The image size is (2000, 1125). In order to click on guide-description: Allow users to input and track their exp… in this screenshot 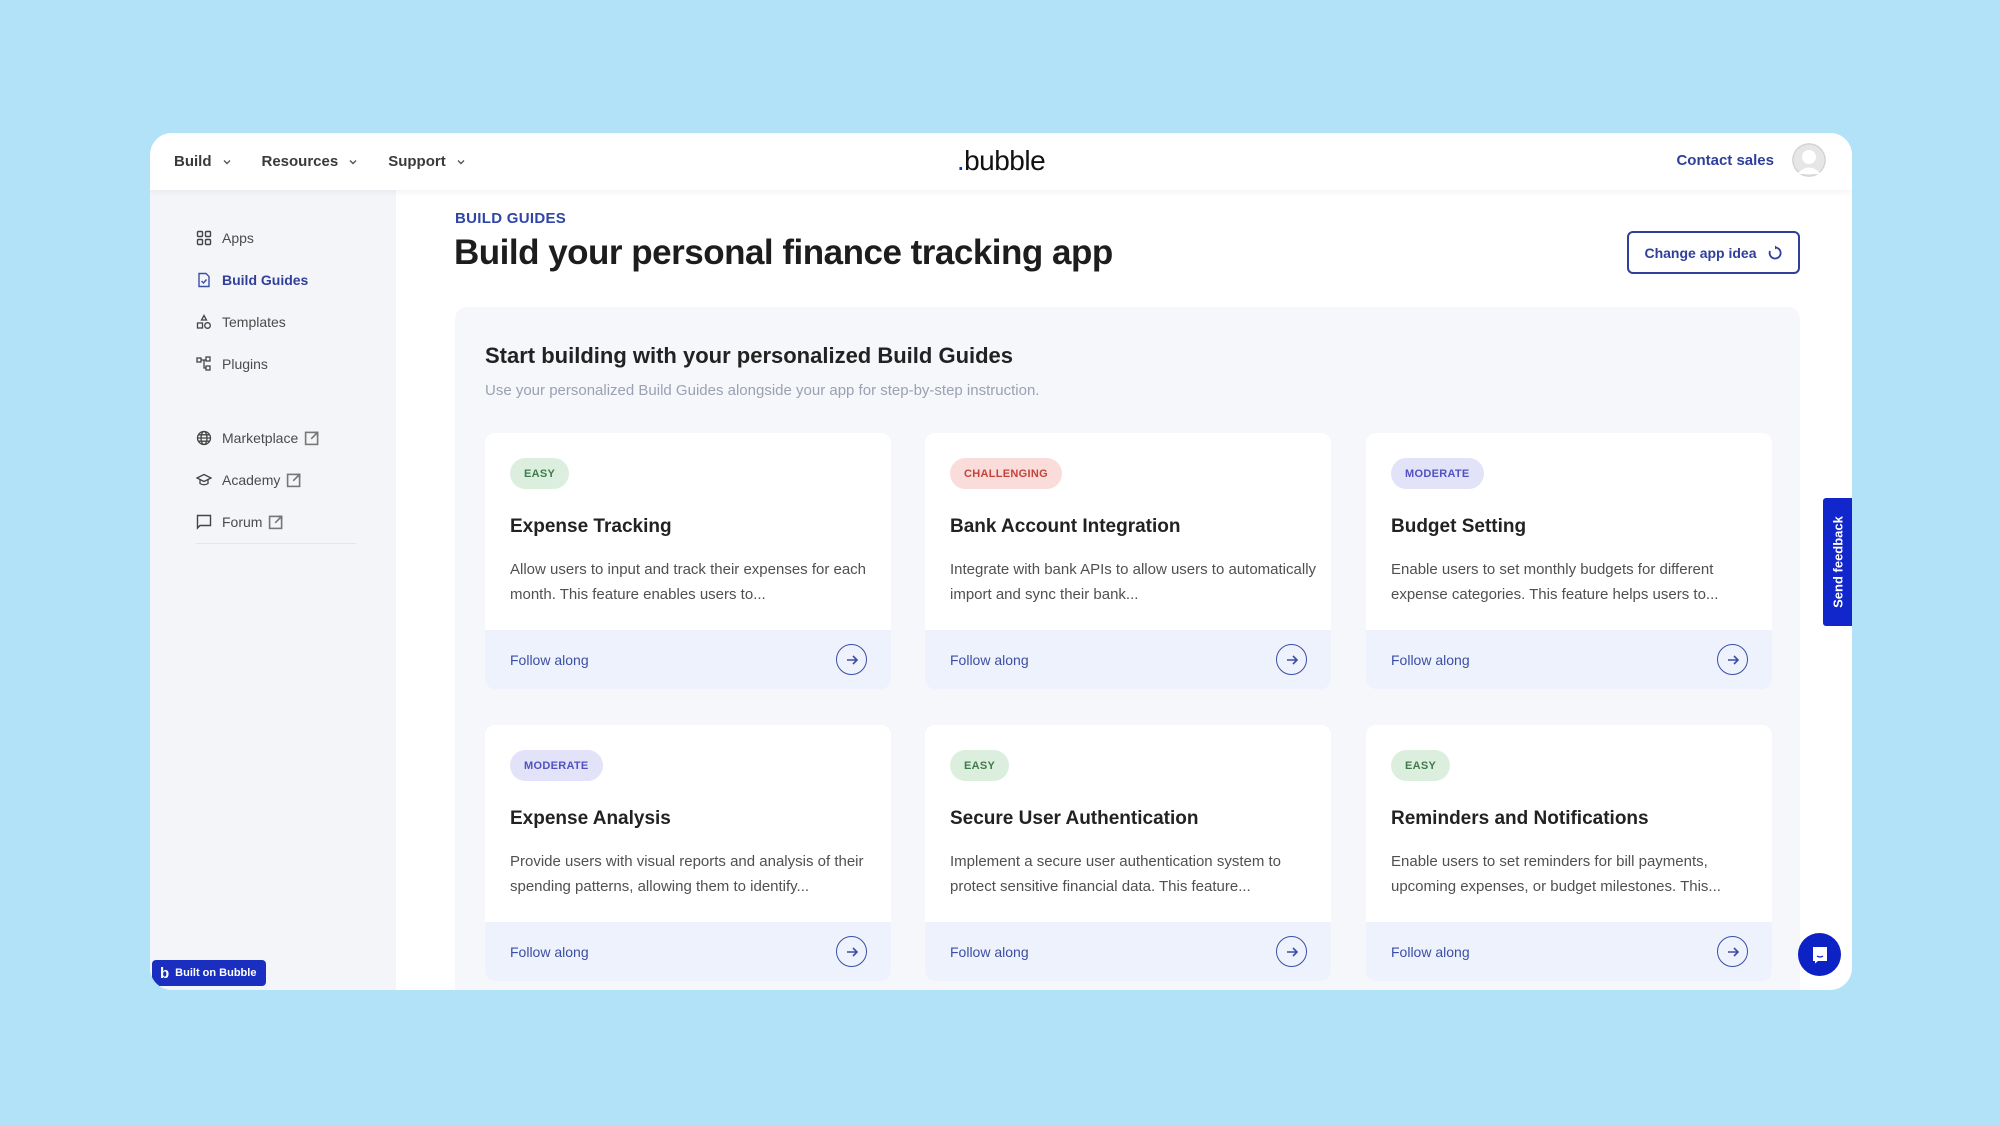, I will do `click(688, 582)`.